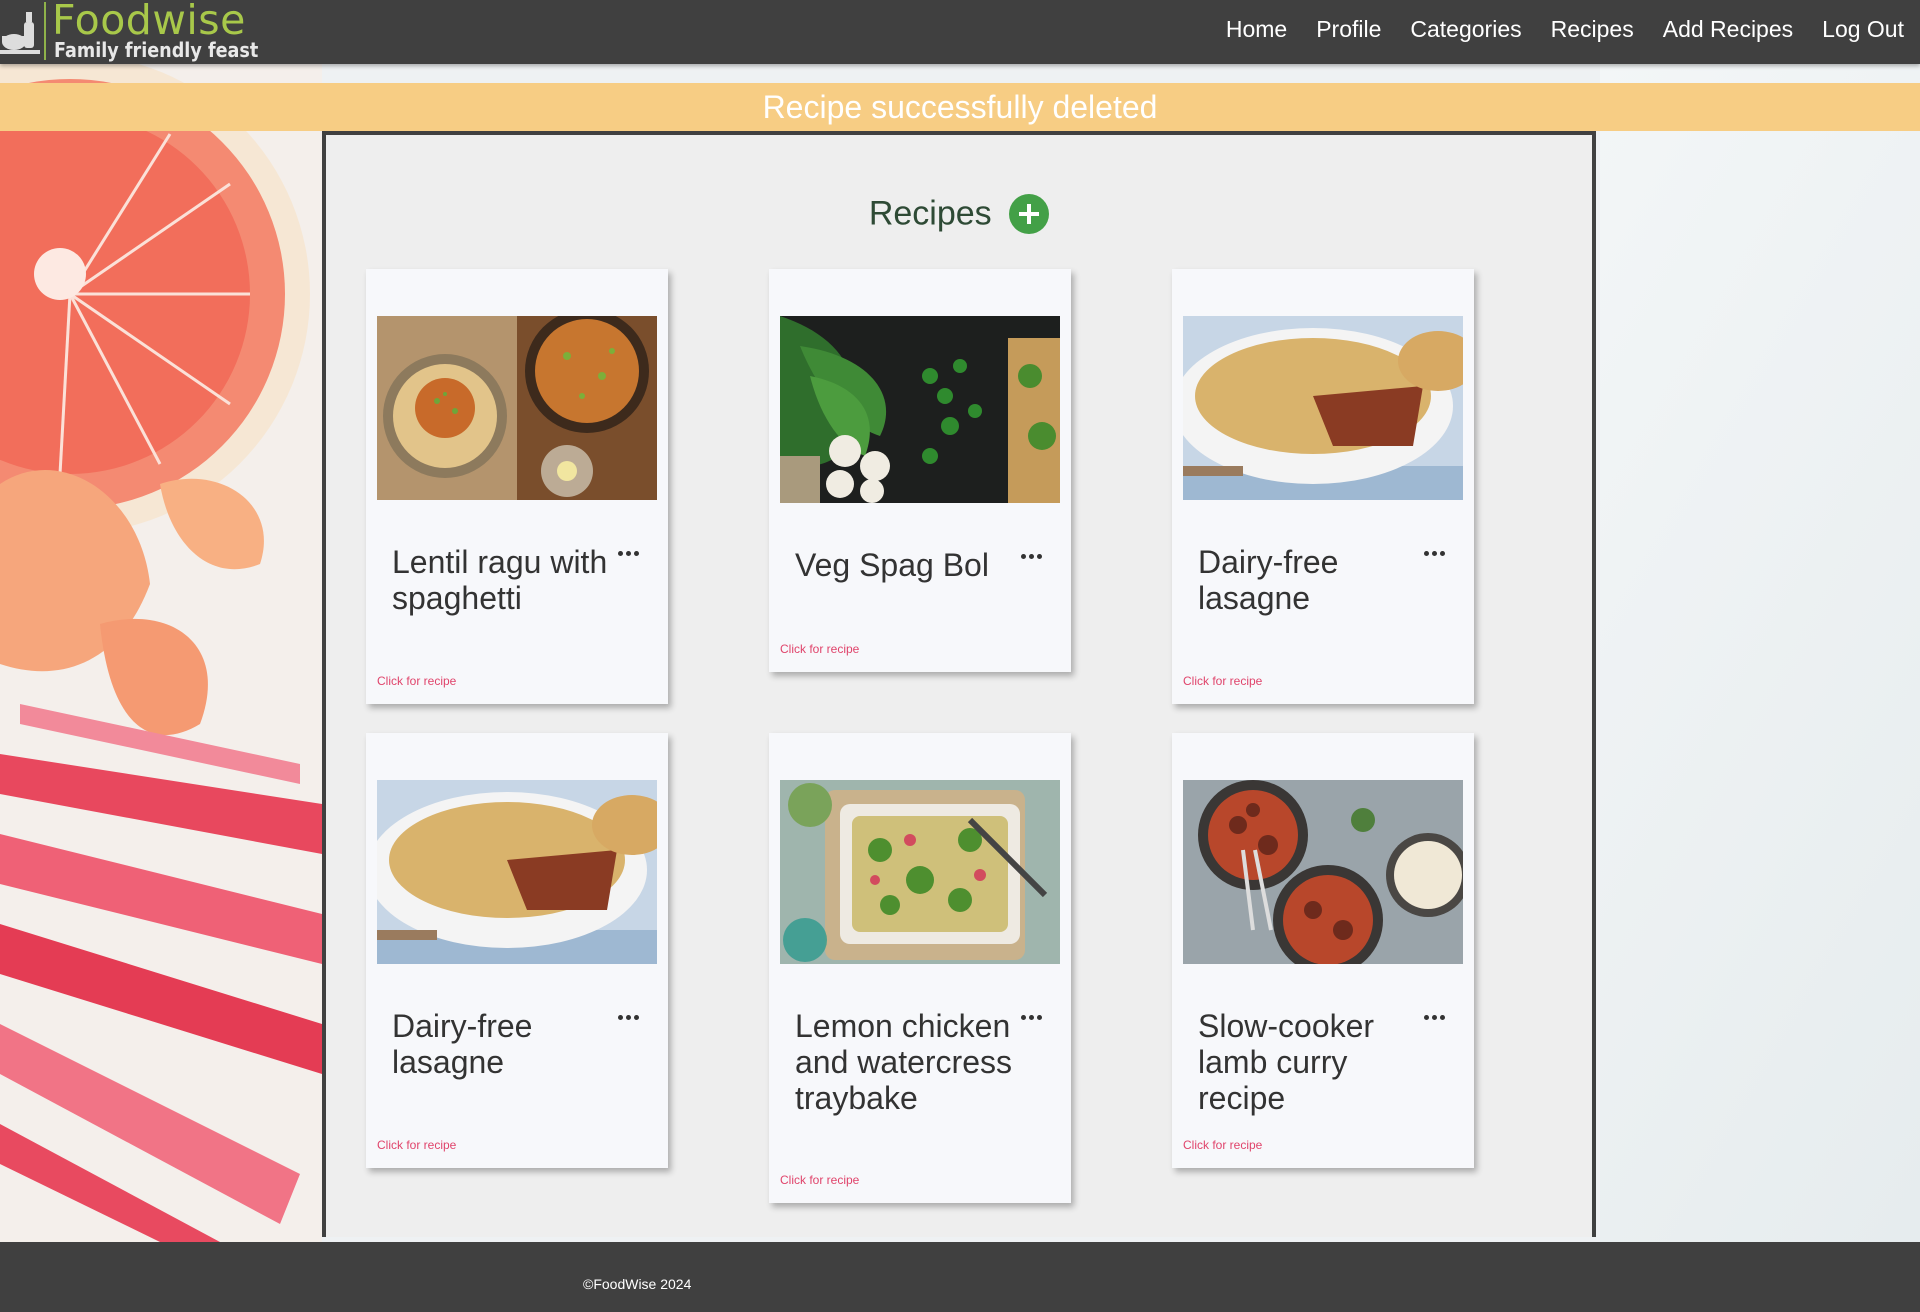  Describe the element at coordinates (1323, 872) in the screenshot. I see `lamb-curry-image` at that location.